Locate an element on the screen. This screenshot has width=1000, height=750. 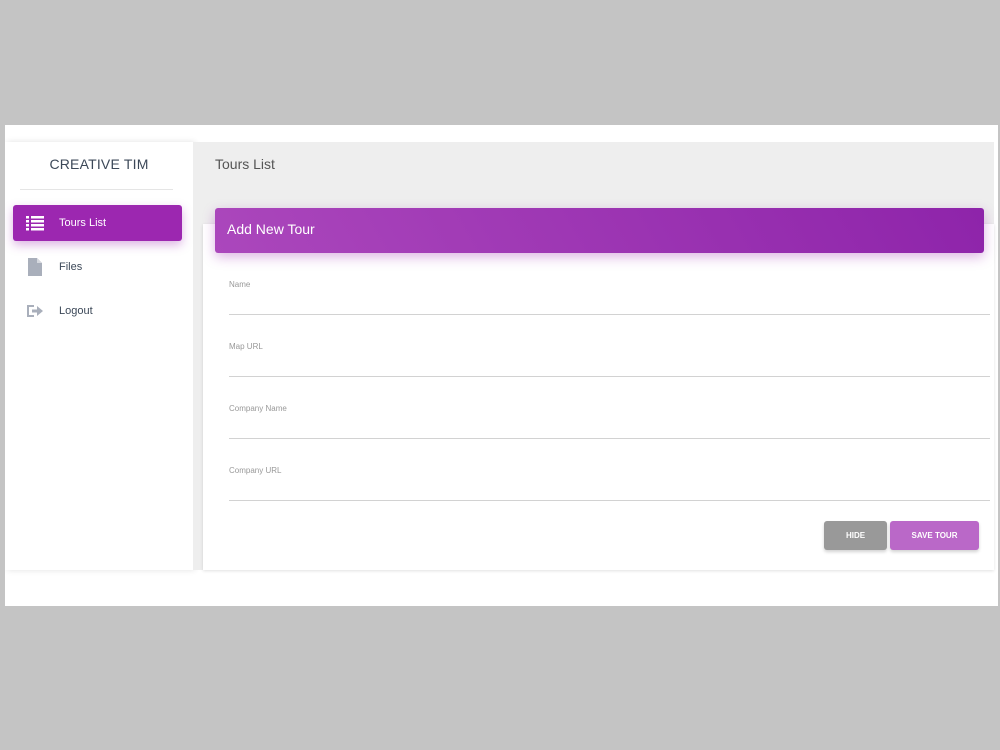
logout-icon is located at coordinates (35, 311).